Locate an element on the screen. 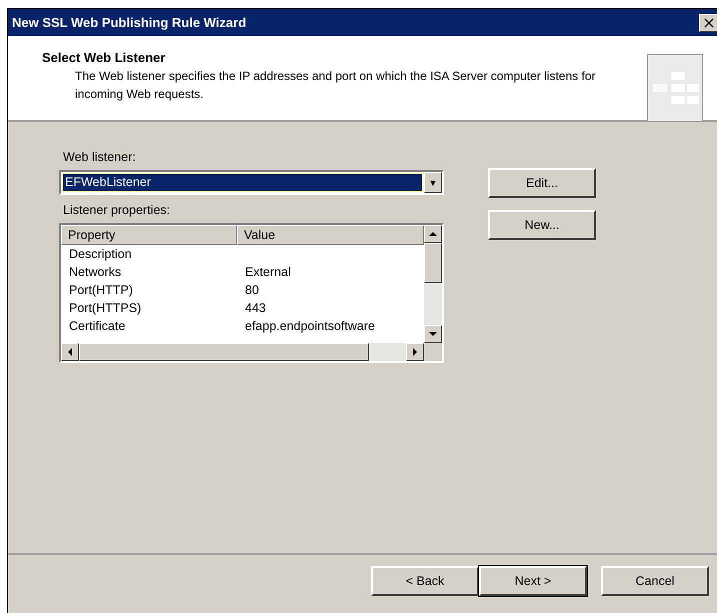  dropdown-arrow-button: ▼ is located at coordinates (433, 182).